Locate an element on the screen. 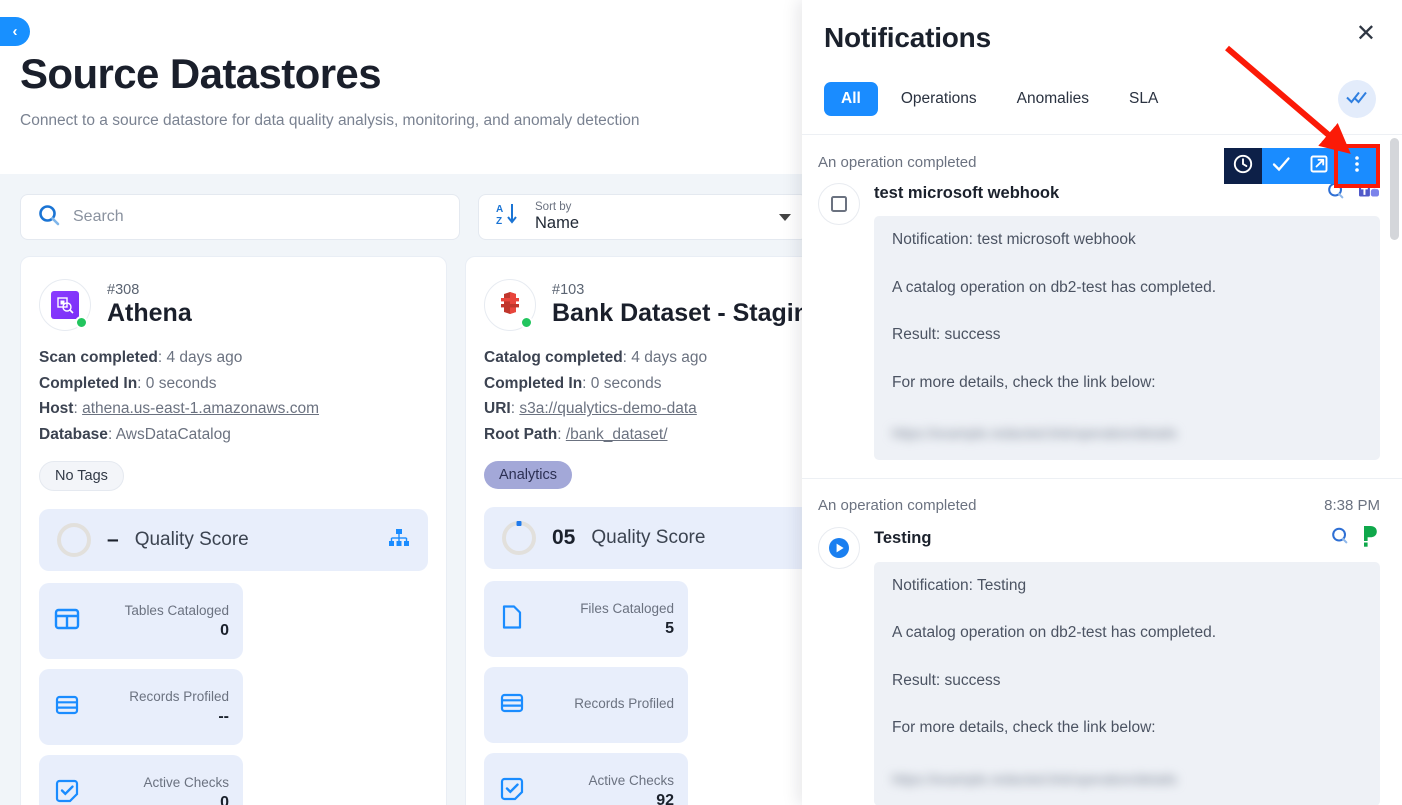 The image size is (1402, 805). stat-tile: Records Profiled is located at coordinates (586, 705).